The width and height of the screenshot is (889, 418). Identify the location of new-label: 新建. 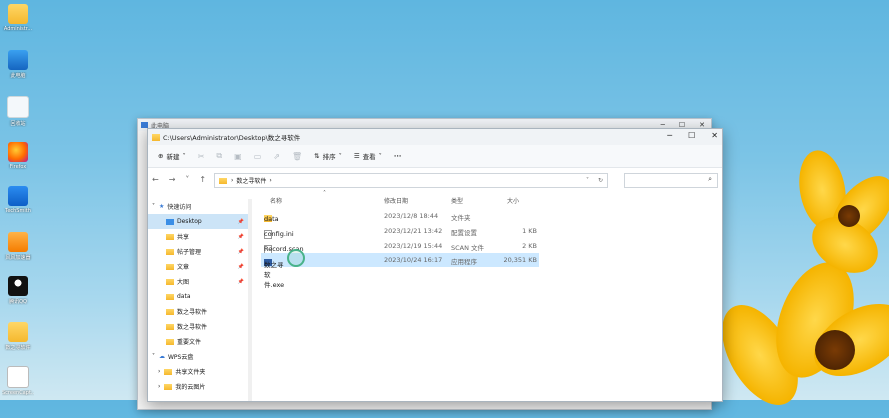
(173, 157).